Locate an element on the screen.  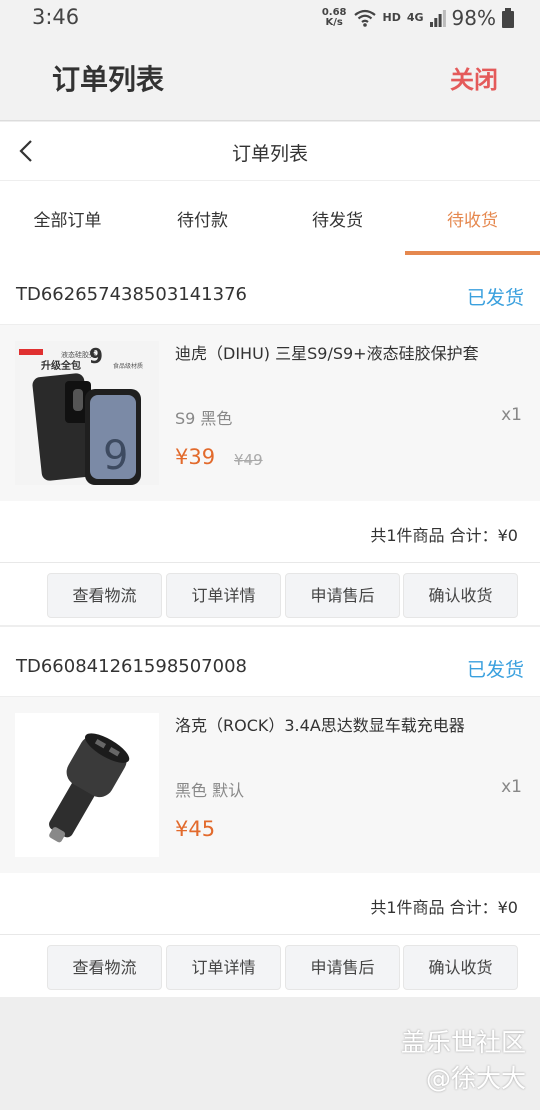
image-text-3: 9 is located at coordinates (96, 356).